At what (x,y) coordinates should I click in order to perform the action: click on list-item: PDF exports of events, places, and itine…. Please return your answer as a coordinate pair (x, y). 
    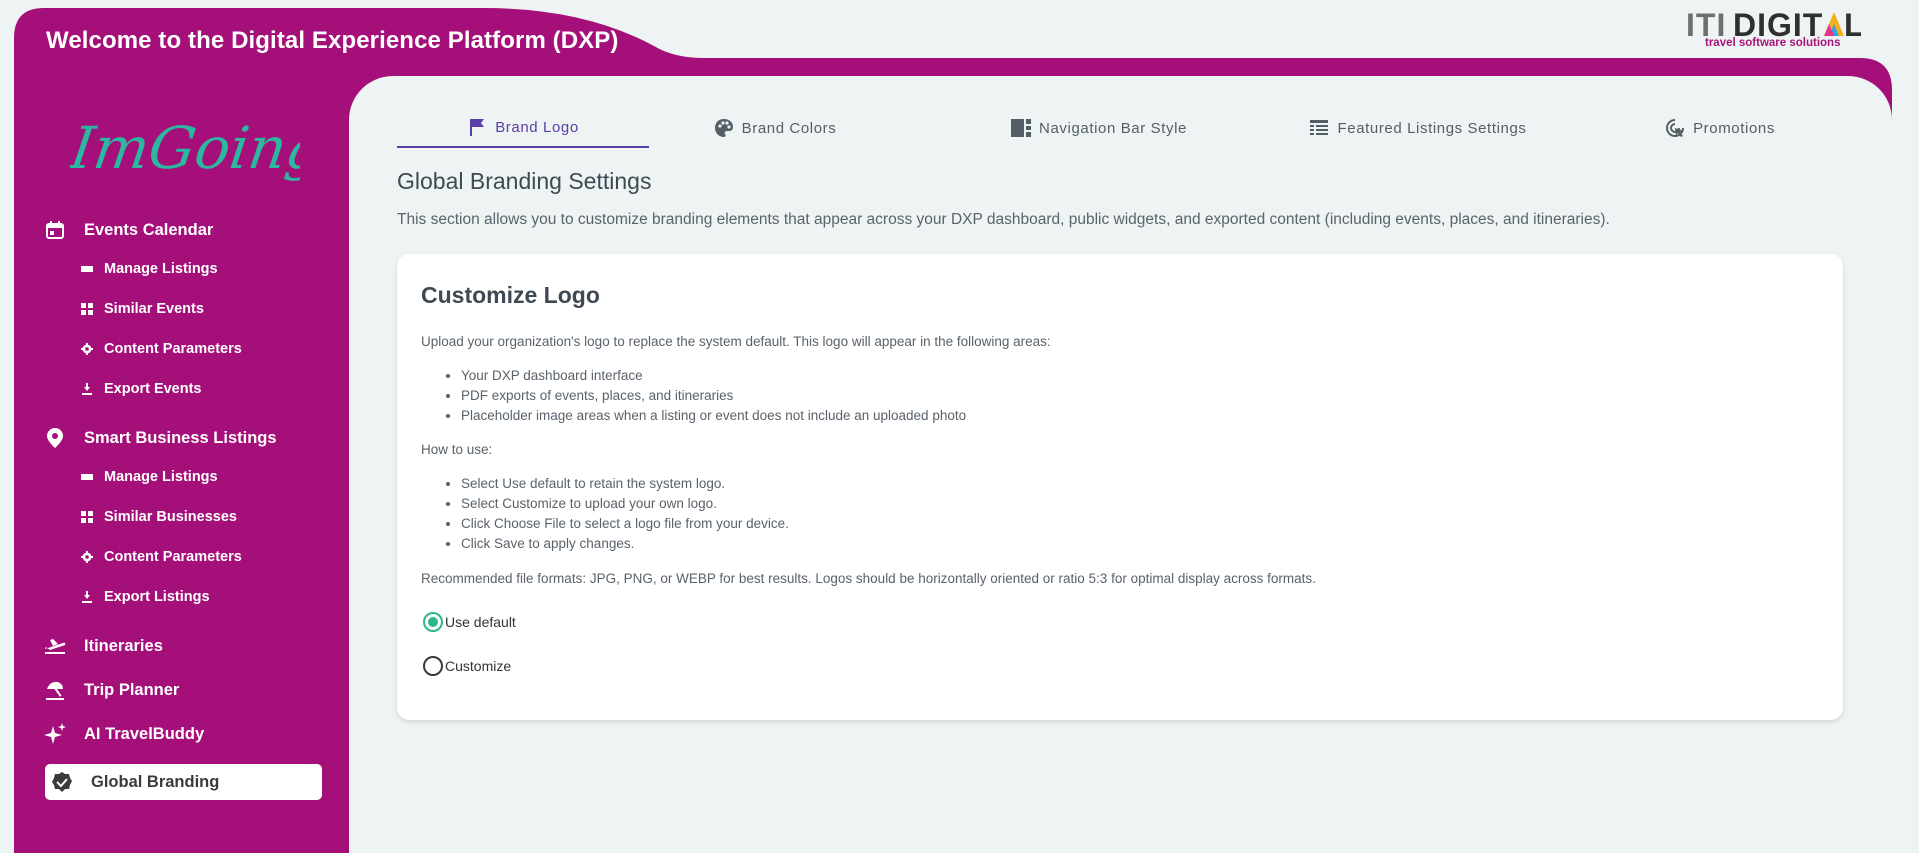
    Looking at the image, I should click on (713, 396).